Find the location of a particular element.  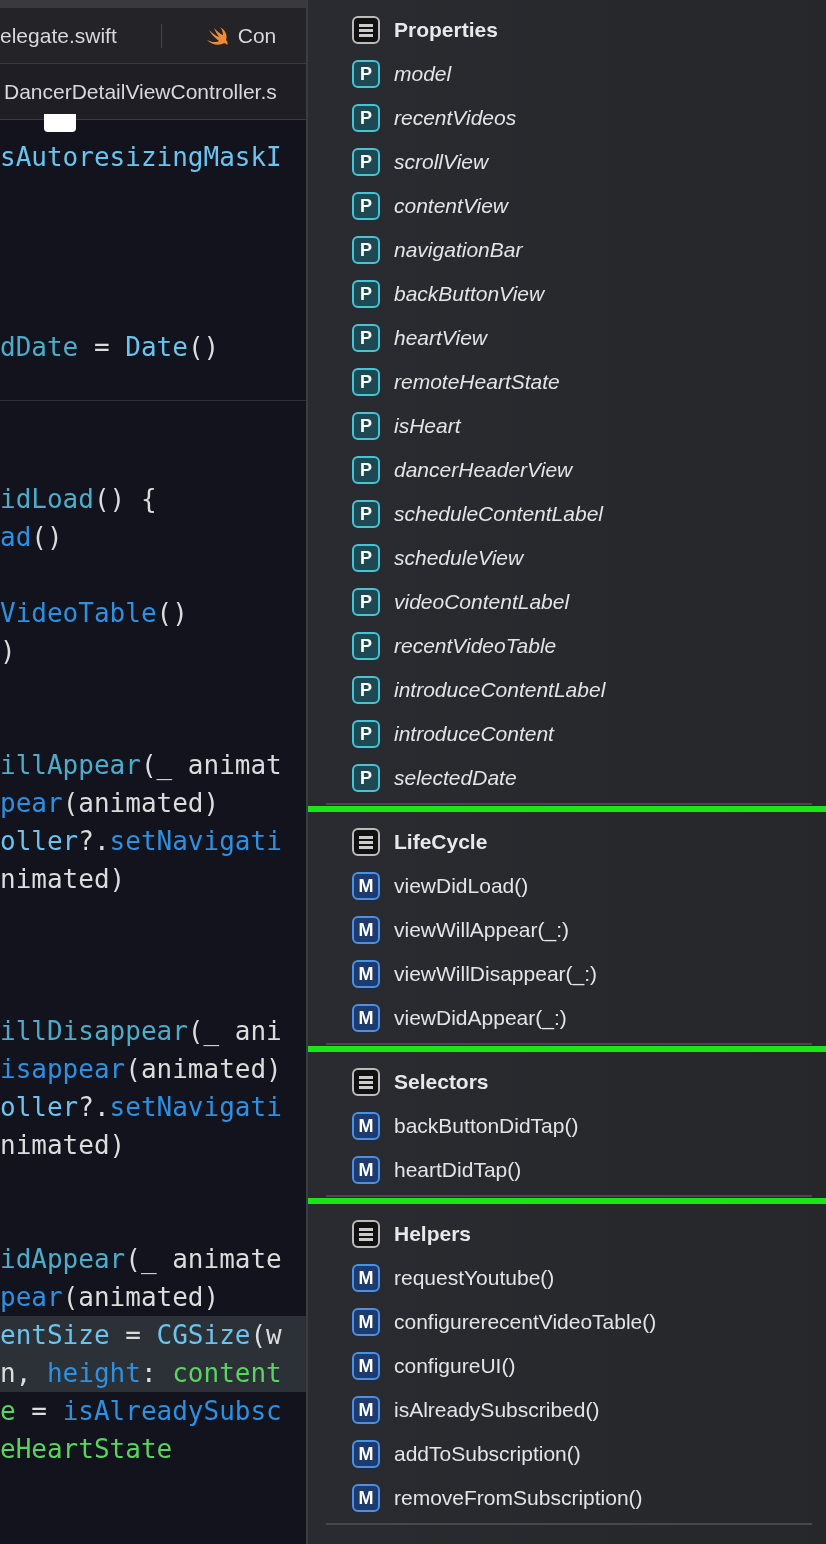

file-tab: elegate.swift is located at coordinates (58, 35).